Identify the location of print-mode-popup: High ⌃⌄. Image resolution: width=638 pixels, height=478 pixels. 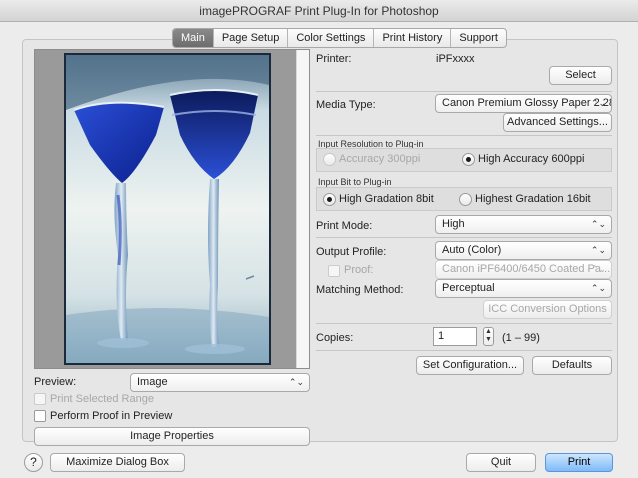
(523, 224).